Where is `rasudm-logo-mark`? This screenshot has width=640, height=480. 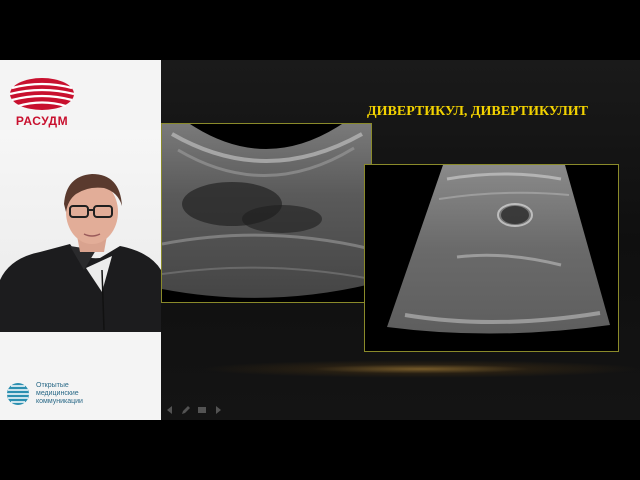 rasudm-logo-mark is located at coordinates (42, 94).